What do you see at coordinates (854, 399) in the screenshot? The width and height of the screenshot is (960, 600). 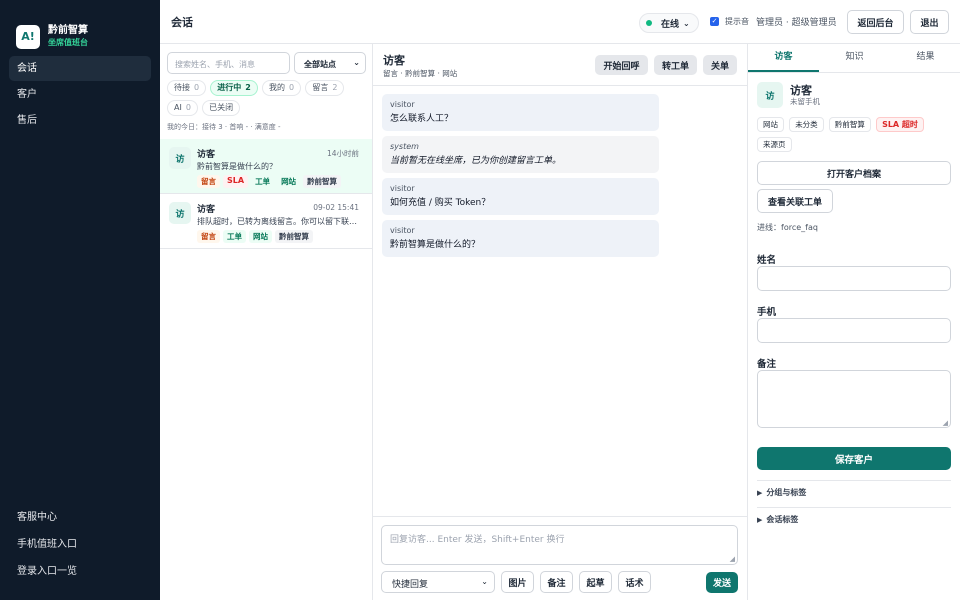 I see `note-field: ◢` at bounding box center [854, 399].